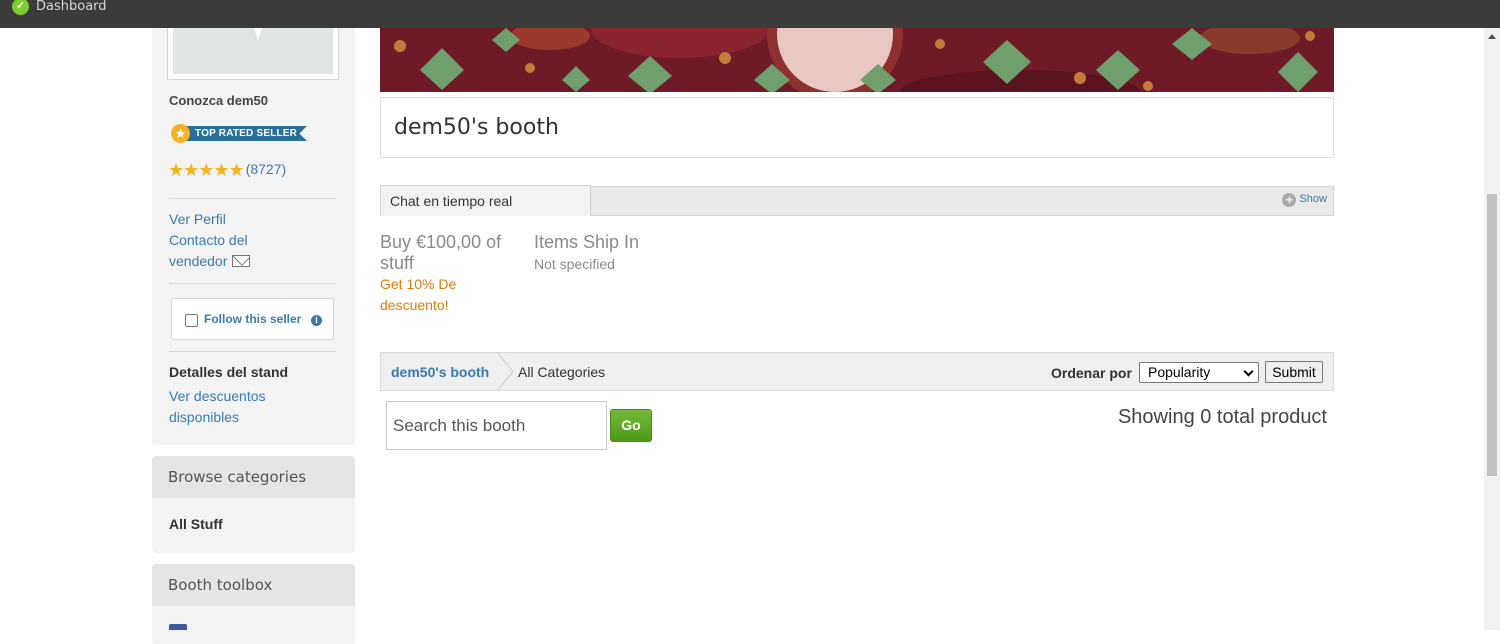 This screenshot has width=1500, height=644. I want to click on avatar-image, so click(253, 51).